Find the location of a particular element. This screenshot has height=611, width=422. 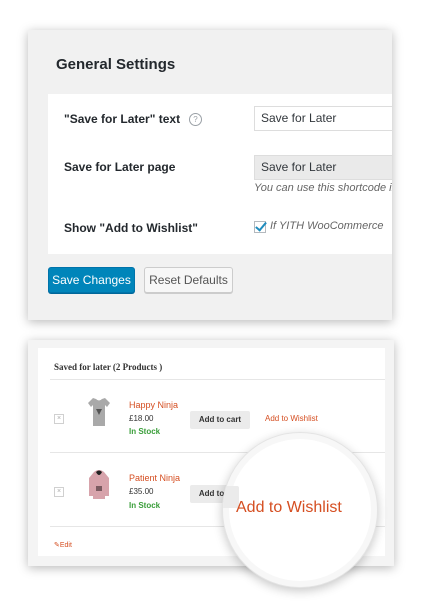

page-description: You can use this shortcode in is located at coordinates (323, 188).